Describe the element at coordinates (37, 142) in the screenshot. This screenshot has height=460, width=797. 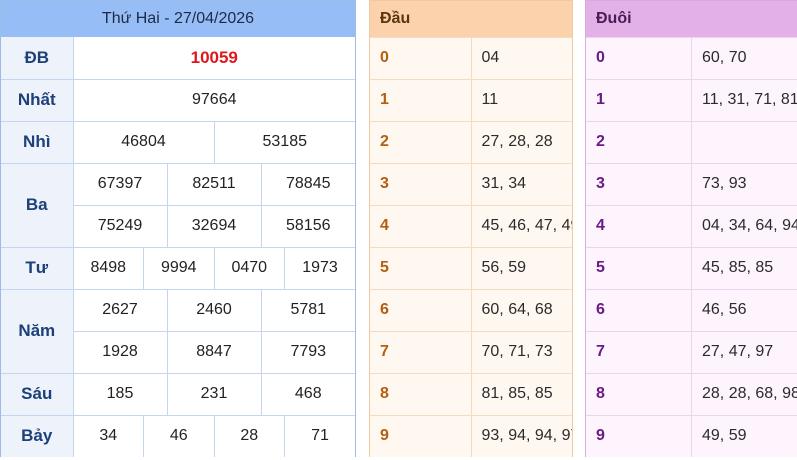
I see `prize-label: Nhì` at that location.